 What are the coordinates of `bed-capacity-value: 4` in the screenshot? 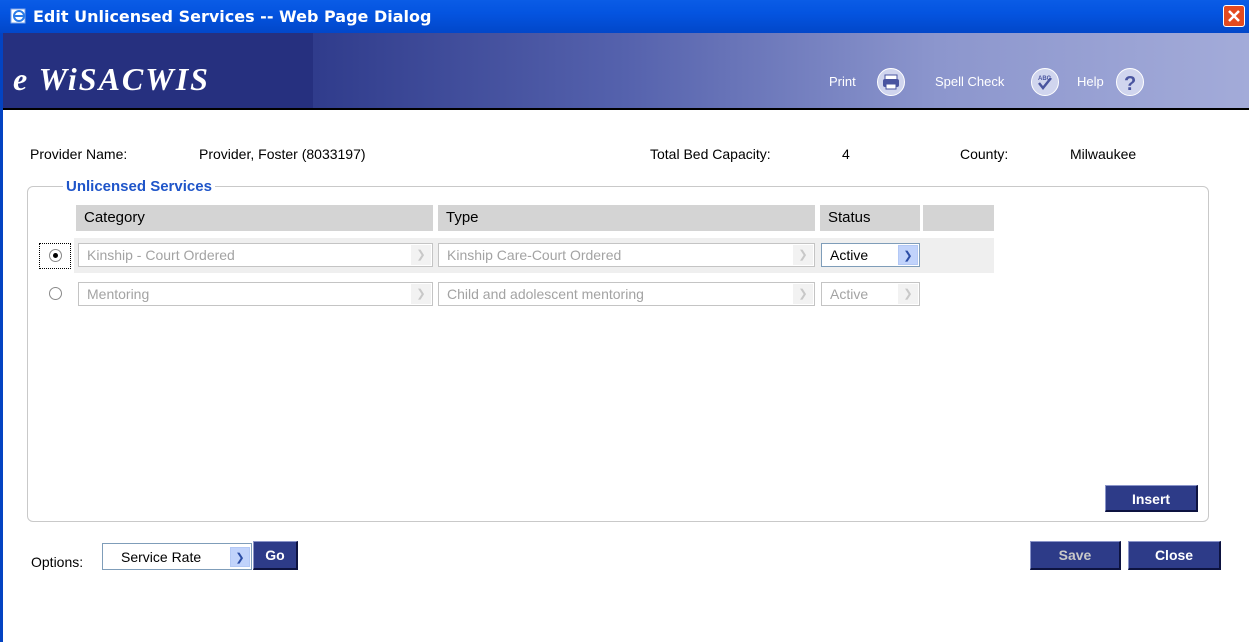 It's located at (846, 154).